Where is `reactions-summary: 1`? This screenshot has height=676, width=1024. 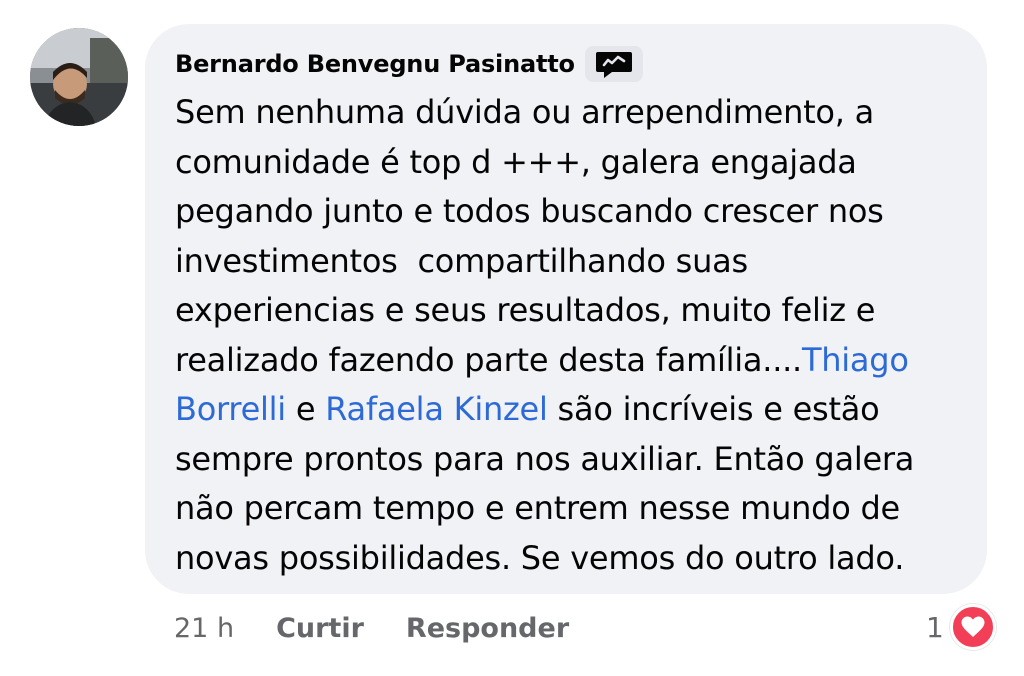
reactions-summary: 1 is located at coordinates (961, 627).